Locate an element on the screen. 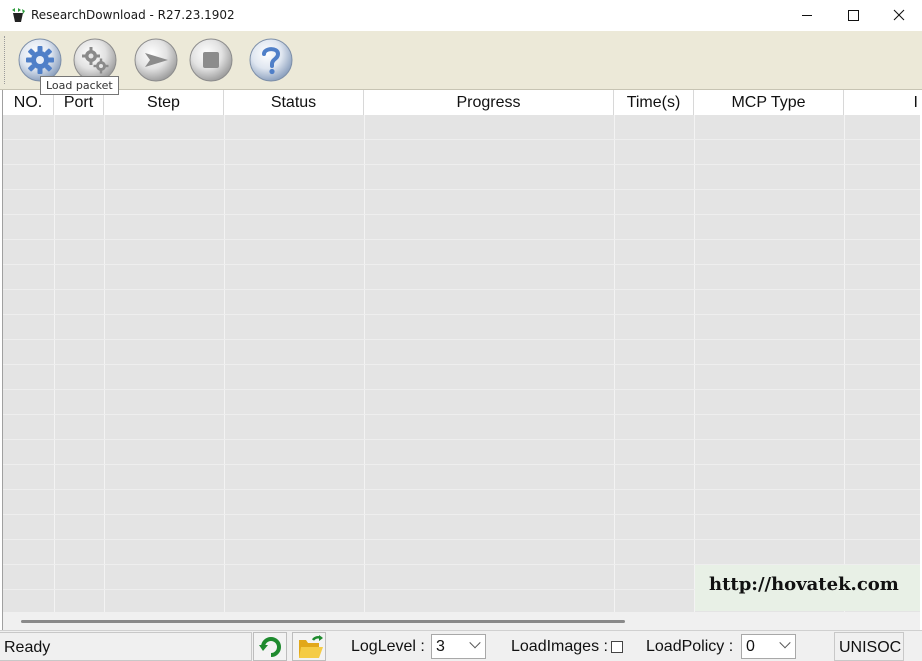  play-arrow-icon is located at coordinates (156, 60).